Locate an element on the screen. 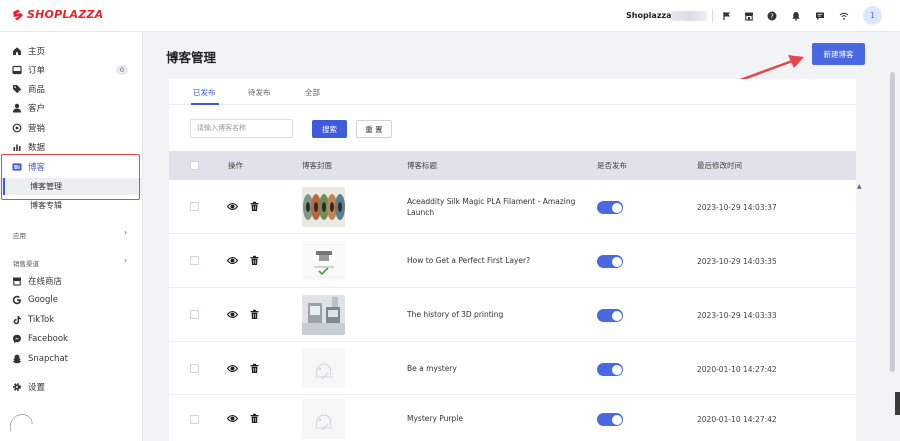 This screenshot has width=900, height=441. divider is located at coordinates (712, 16).